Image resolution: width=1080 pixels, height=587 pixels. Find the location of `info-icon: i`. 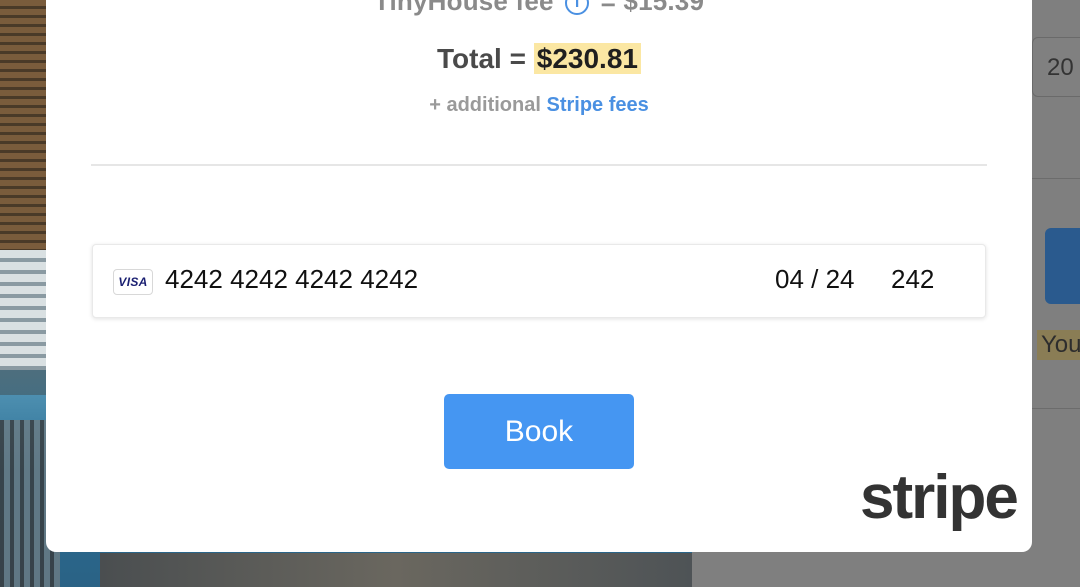

info-icon: i is located at coordinates (577, 8).